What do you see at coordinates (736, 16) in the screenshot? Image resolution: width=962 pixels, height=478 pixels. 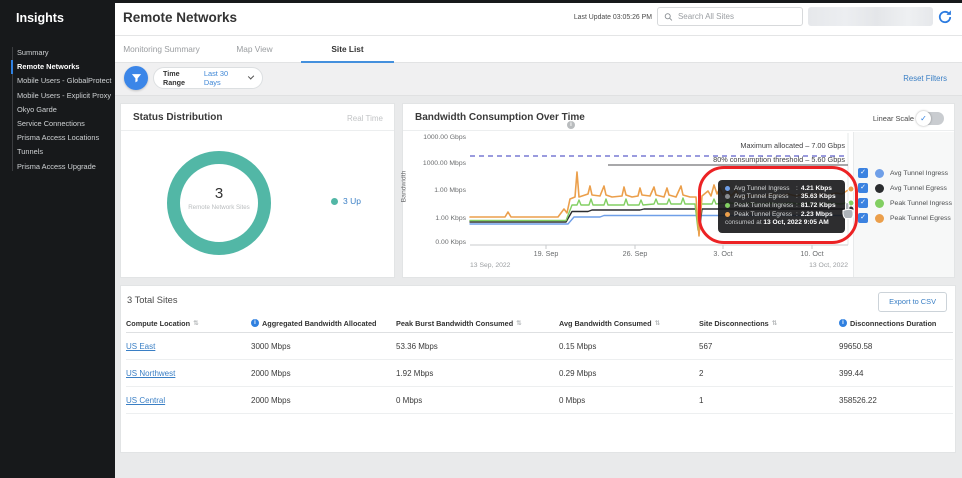 I see `search-input` at bounding box center [736, 16].